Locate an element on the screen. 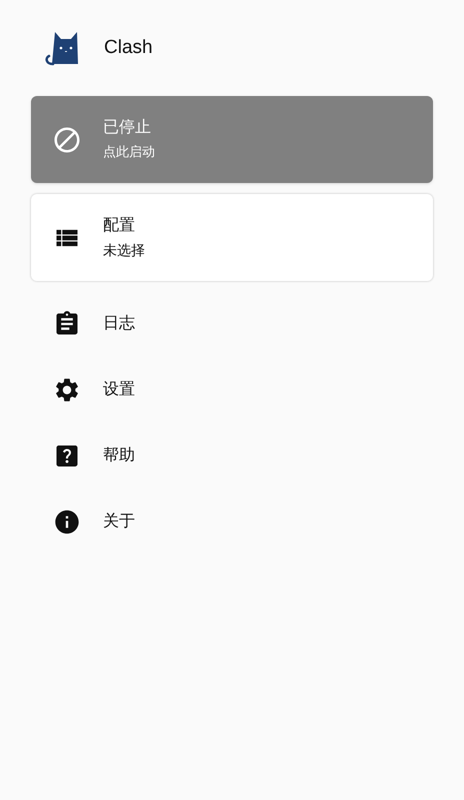  menu-item: 帮助 is located at coordinates (232, 456).